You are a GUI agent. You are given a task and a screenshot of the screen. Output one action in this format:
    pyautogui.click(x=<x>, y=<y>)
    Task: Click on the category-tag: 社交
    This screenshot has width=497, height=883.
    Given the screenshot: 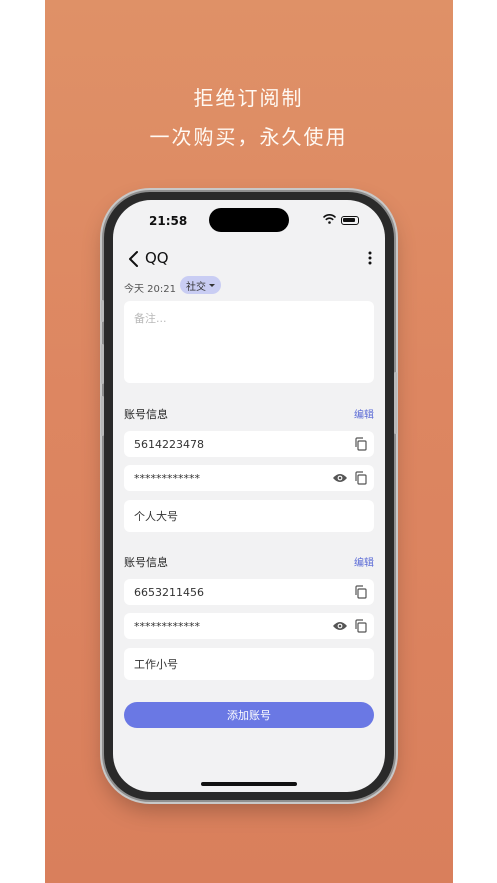 What is the action you would take?
    pyautogui.click(x=200, y=285)
    